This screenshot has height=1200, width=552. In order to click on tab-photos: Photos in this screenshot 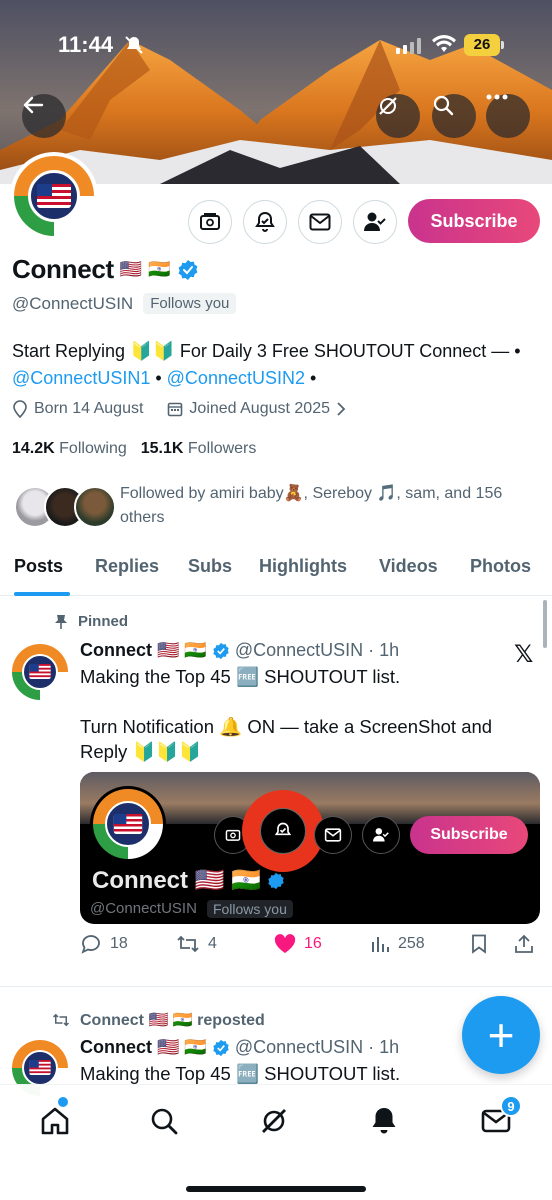, I will do `click(500, 566)`.